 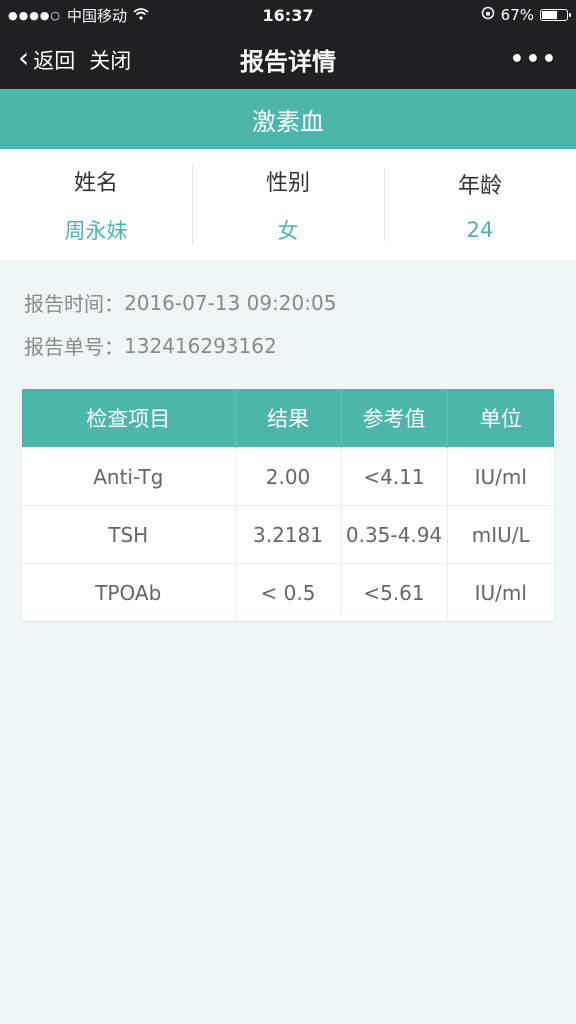 What do you see at coordinates (480, 204) in the screenshot?
I see `patient-age-col: 年龄 24` at bounding box center [480, 204].